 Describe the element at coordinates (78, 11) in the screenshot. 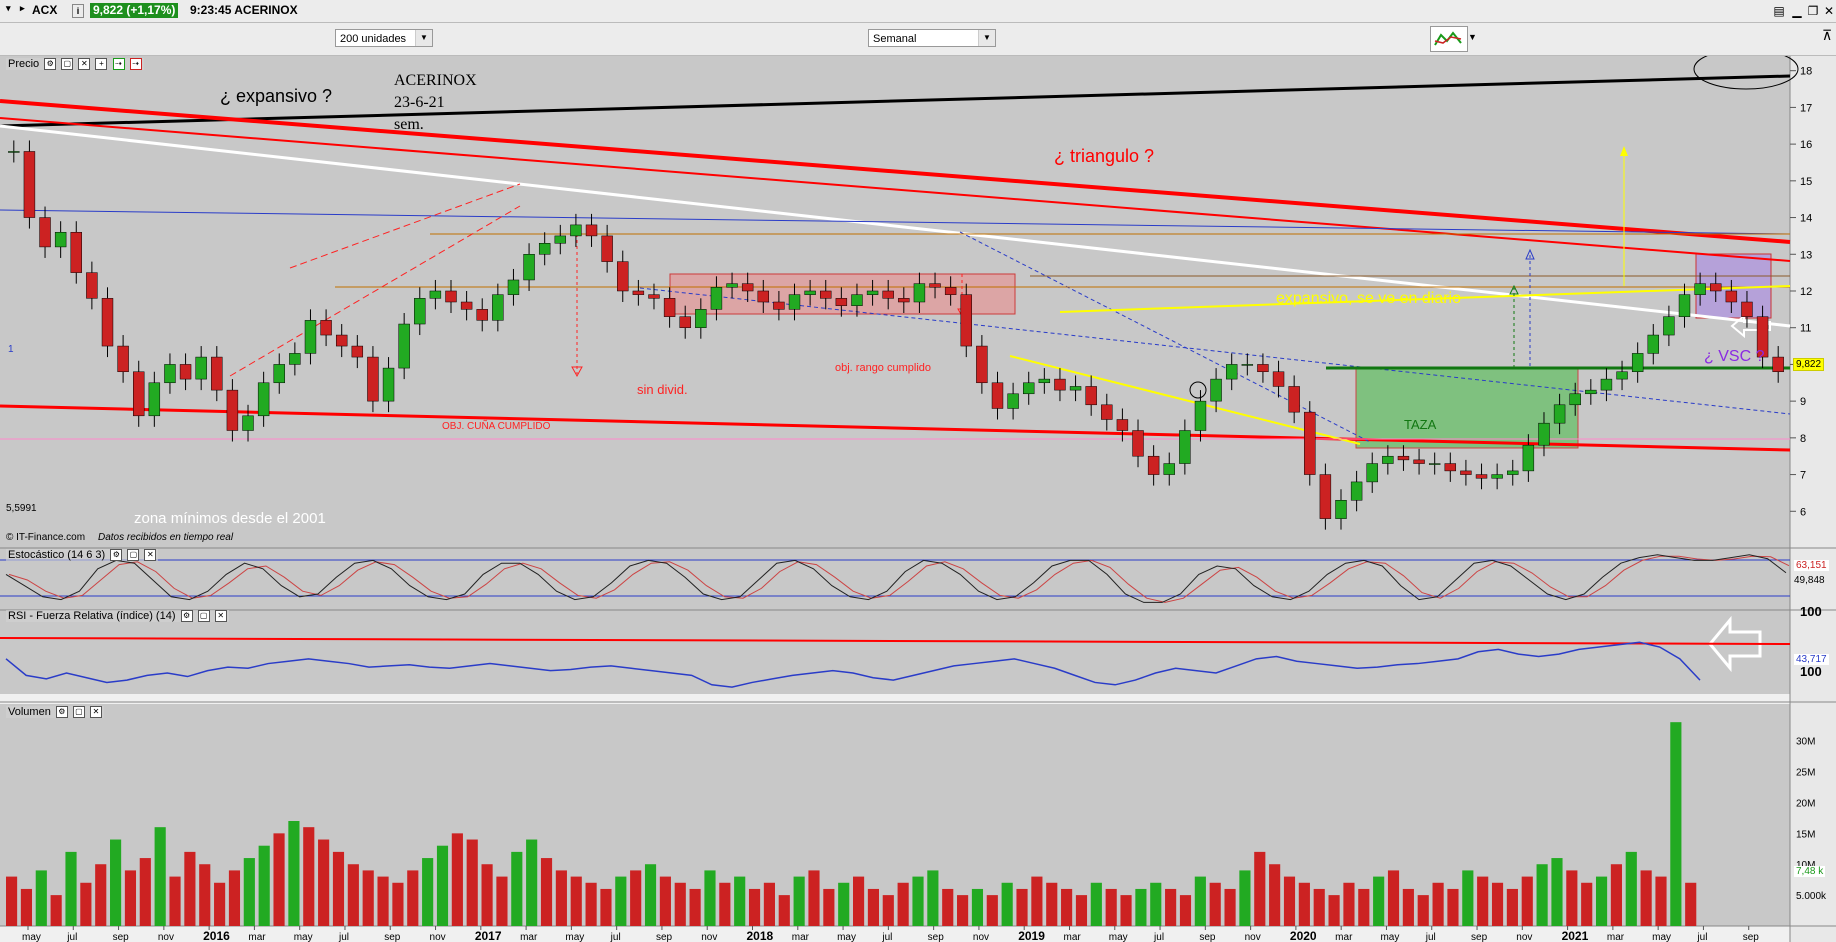

I see `info-icon: i` at that location.